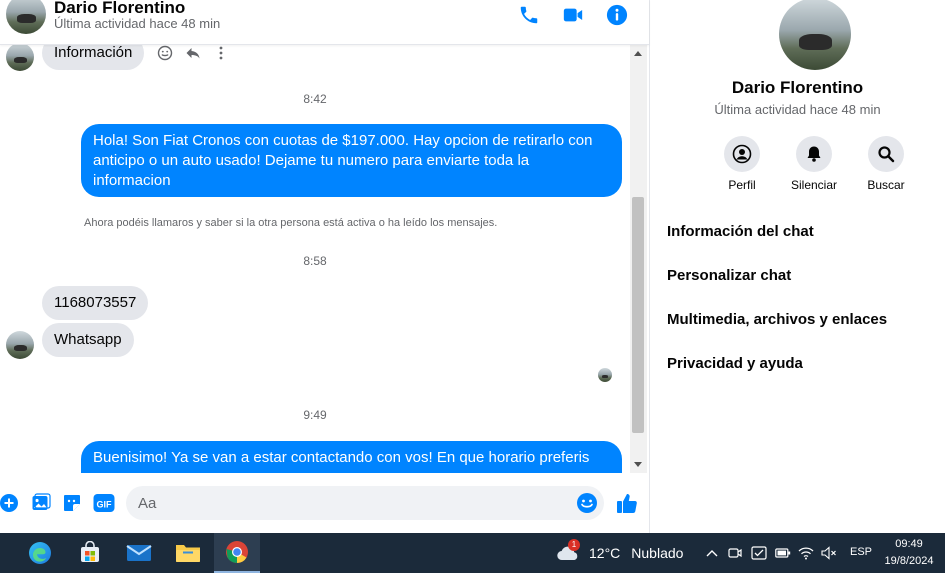  I want to click on svg-text: GIF, so click(105, 505).